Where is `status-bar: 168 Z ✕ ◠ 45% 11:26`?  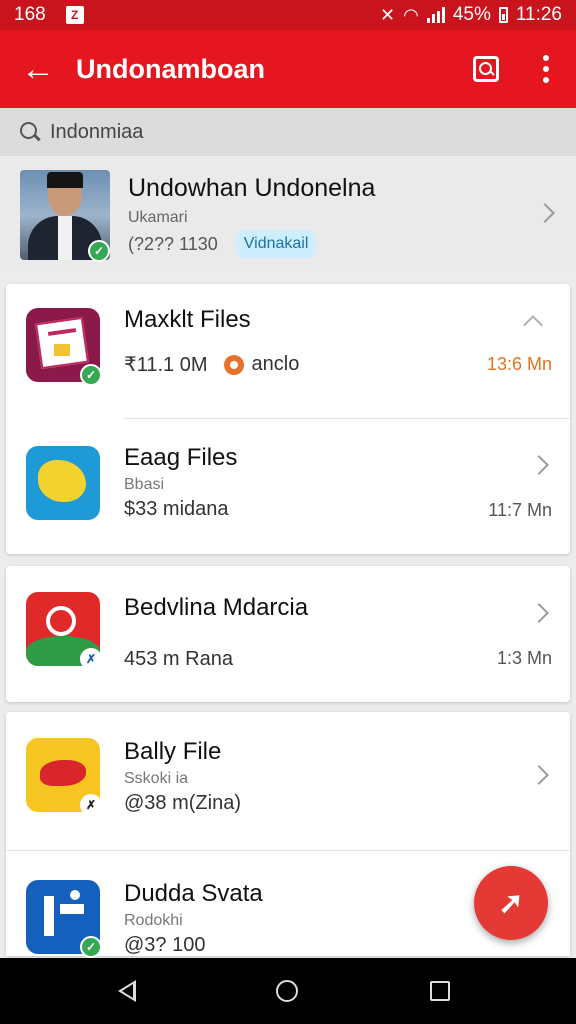
status-bar: 168 Z ✕ ◠ 45% 11:26 is located at coordinates (288, 15).